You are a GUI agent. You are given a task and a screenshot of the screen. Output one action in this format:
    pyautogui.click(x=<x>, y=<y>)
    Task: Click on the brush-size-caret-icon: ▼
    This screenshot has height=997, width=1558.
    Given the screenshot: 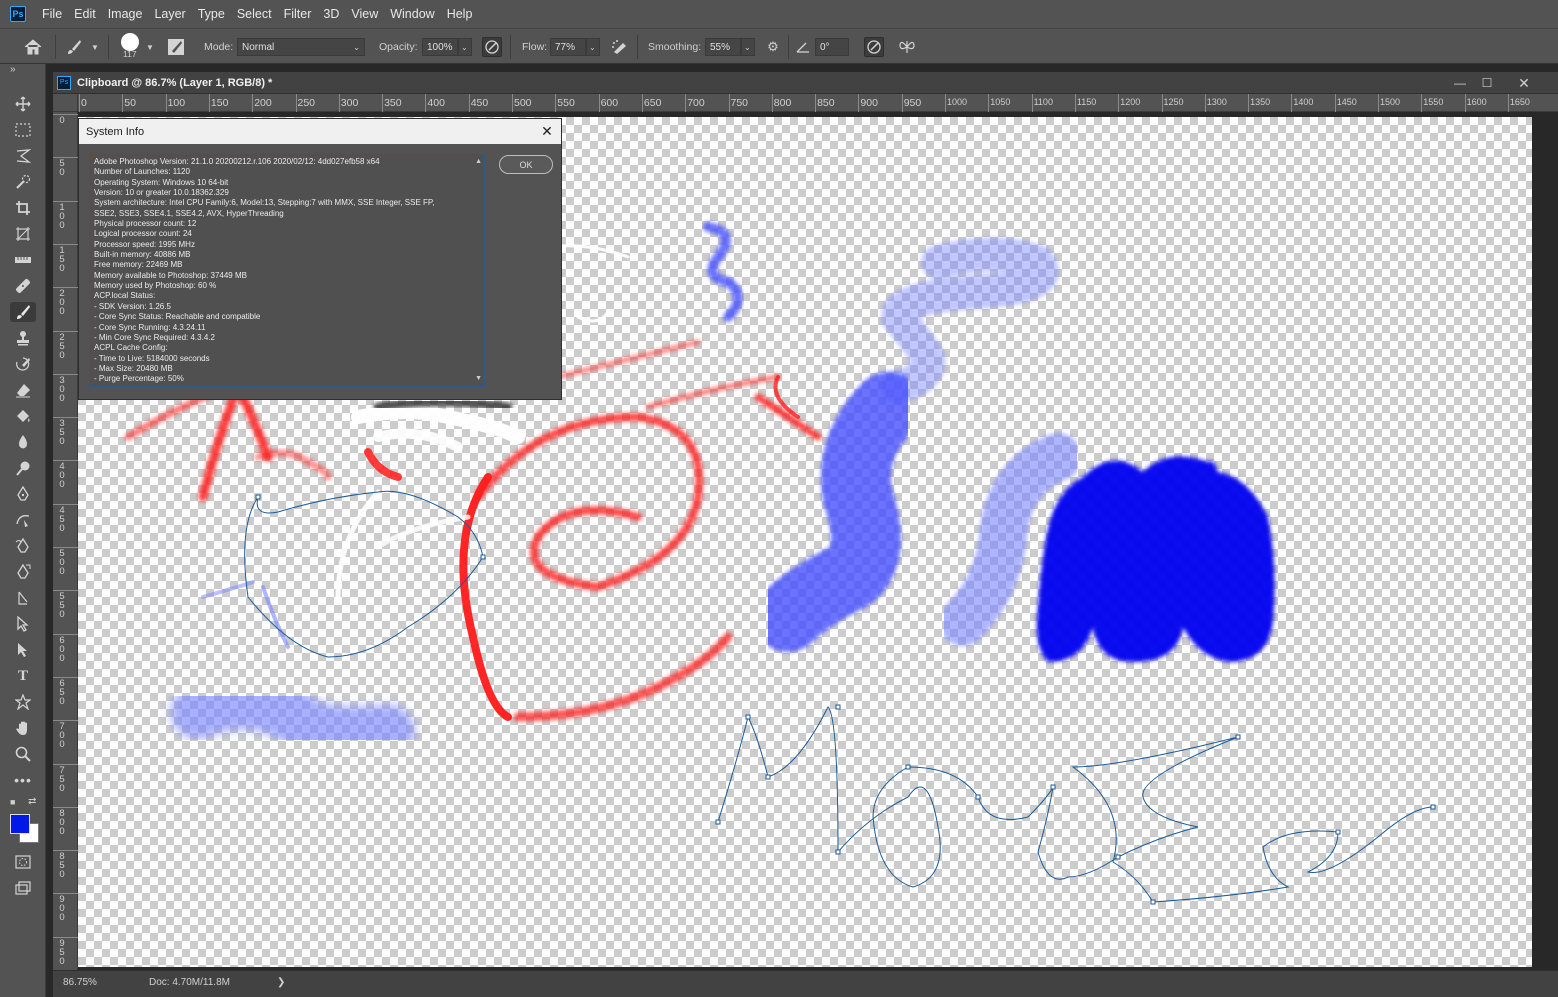 What is the action you would take?
    pyautogui.click(x=150, y=47)
    